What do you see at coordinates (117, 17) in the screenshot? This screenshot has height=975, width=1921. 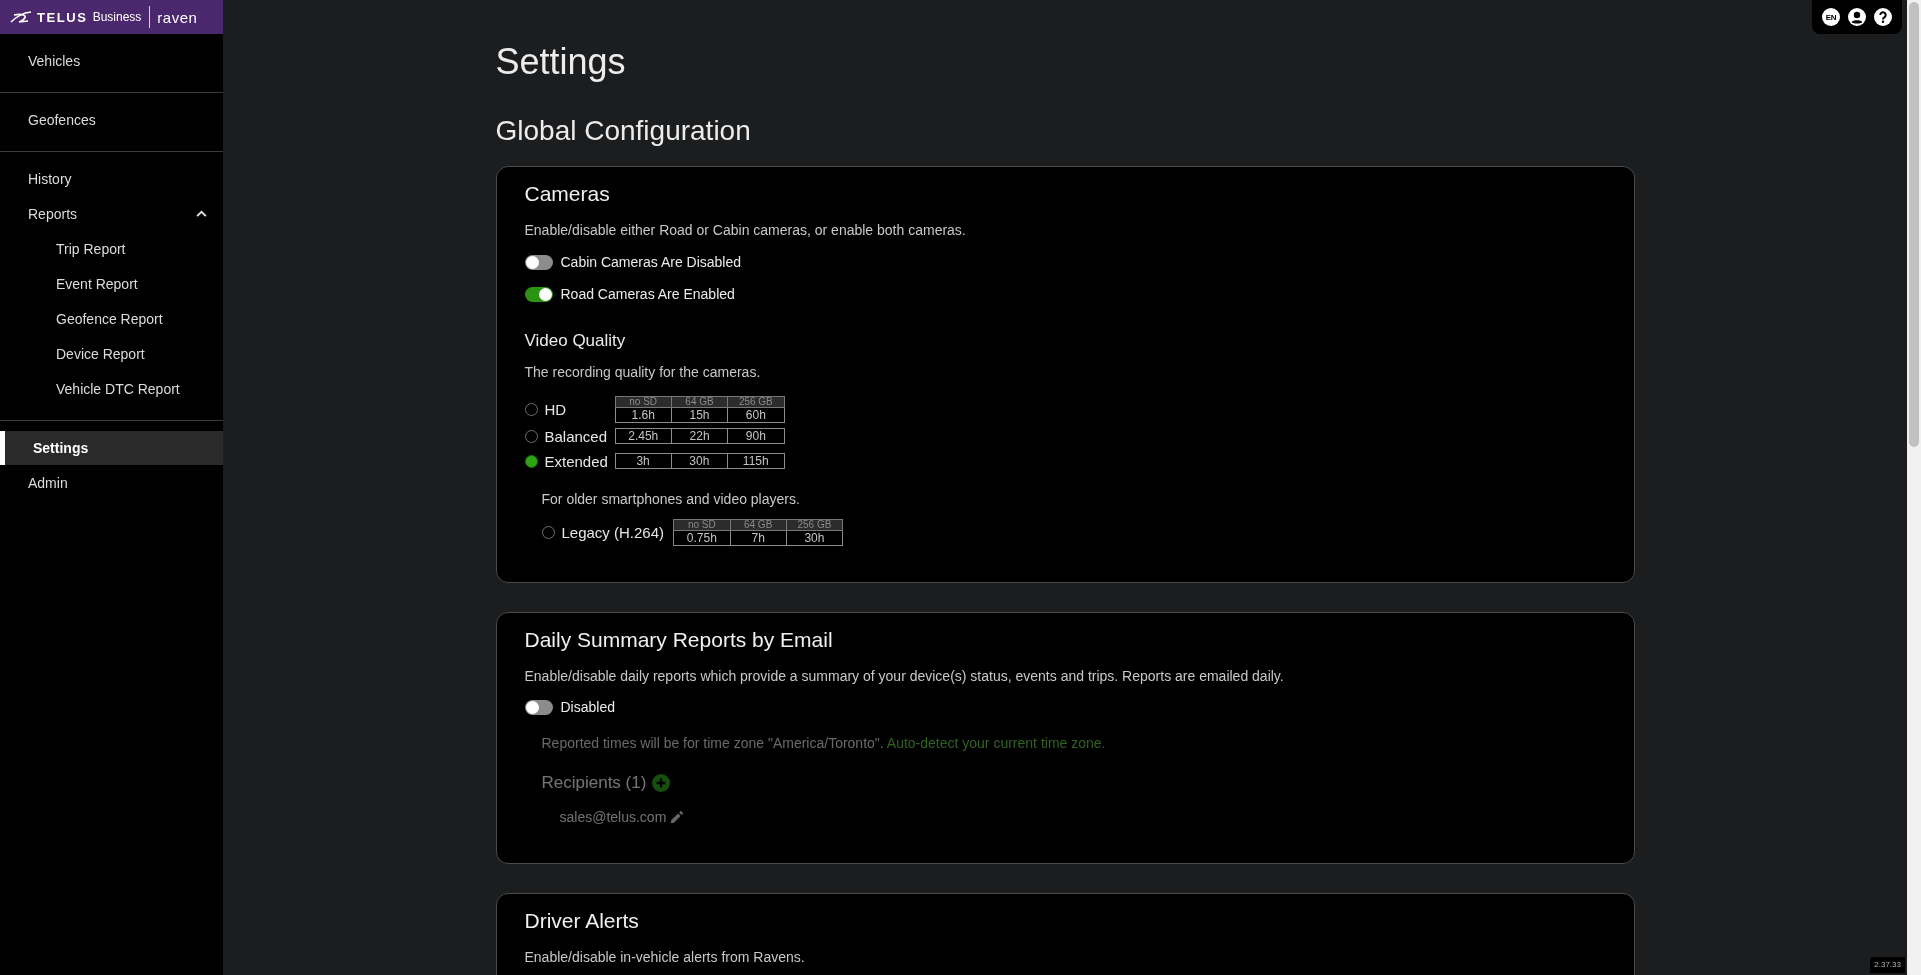 I see `brand-tagline: Business` at bounding box center [117, 17].